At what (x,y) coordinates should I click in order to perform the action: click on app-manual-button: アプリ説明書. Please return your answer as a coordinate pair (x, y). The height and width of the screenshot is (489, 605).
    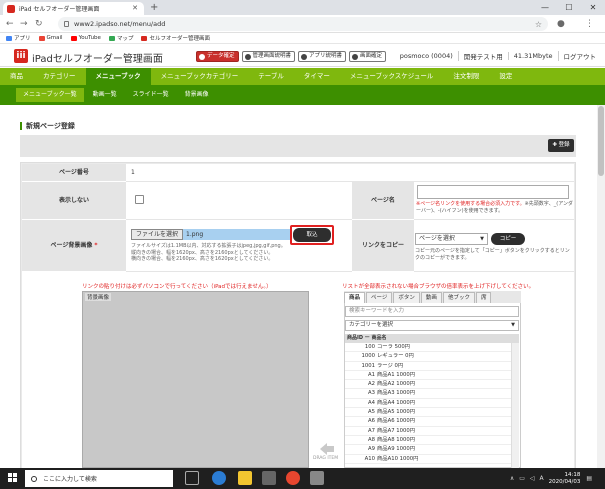
    Looking at the image, I should click on (322, 56).